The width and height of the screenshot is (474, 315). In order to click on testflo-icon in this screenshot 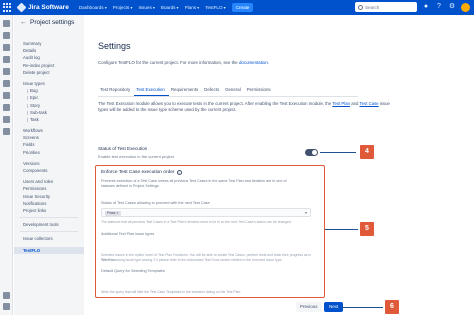, I will do `click(6, 119)`.